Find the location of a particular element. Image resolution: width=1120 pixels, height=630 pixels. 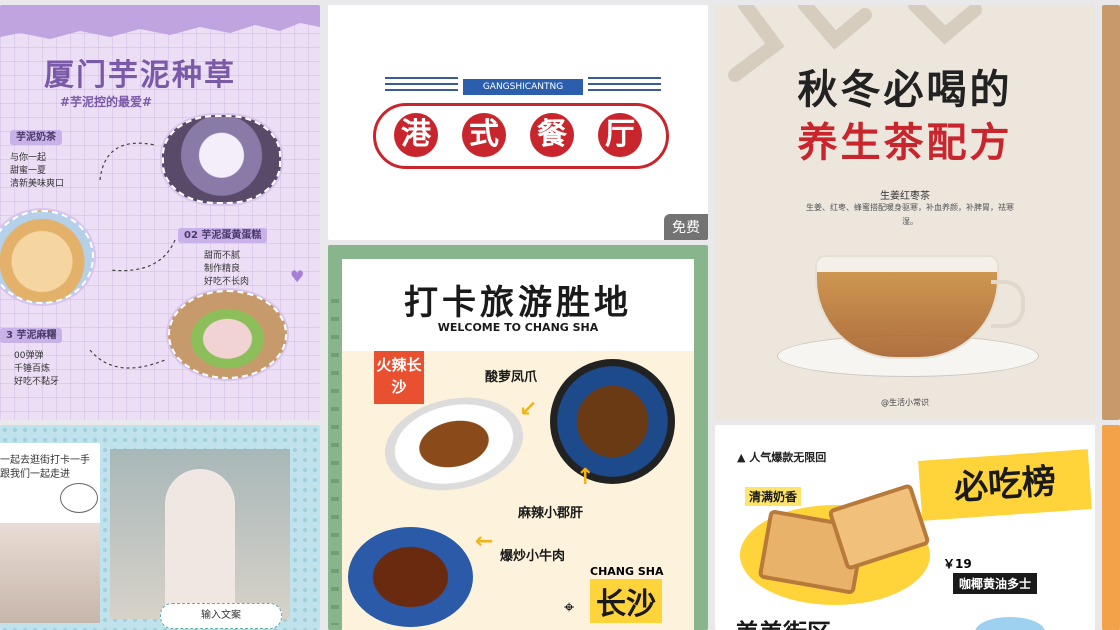

selfie-frame-1: 一起去逛街打卡一手 跟我们一起走进 is located at coordinates (50, 533).